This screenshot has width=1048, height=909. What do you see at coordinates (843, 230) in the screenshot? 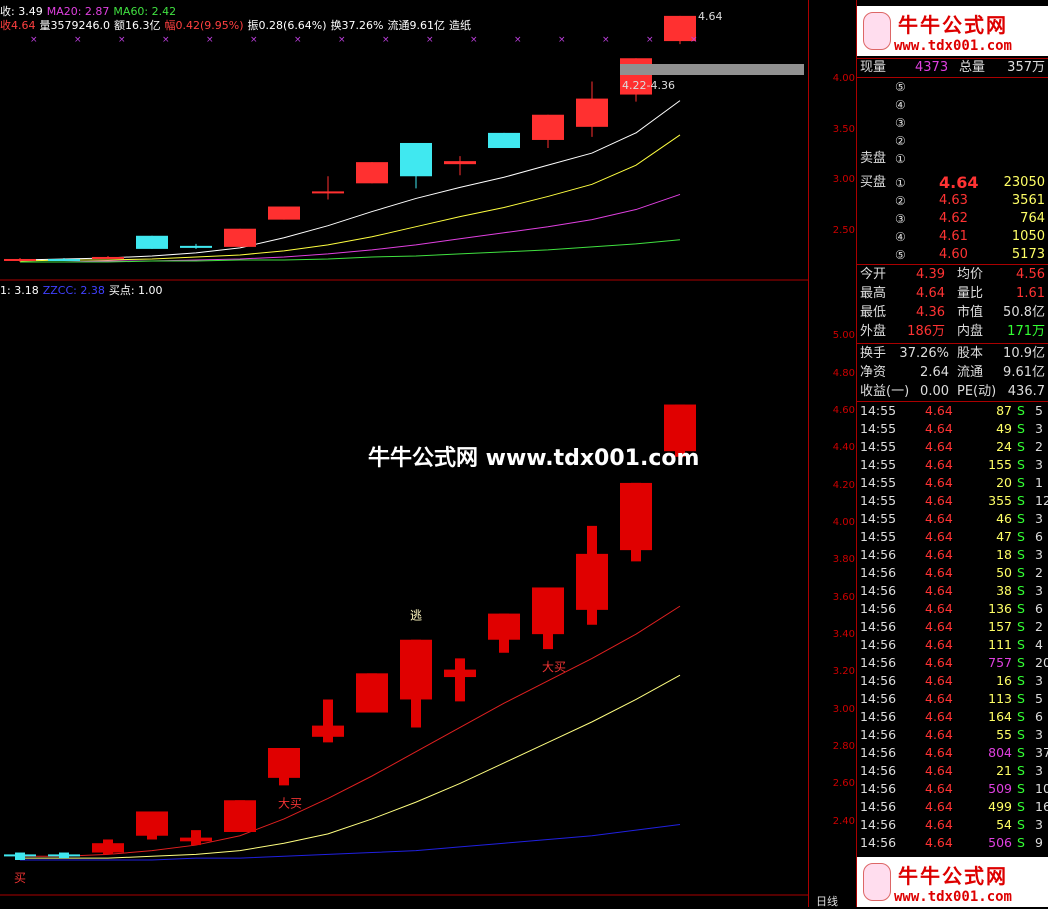
I see `y-tick-0-3: 2.50` at bounding box center [843, 230].